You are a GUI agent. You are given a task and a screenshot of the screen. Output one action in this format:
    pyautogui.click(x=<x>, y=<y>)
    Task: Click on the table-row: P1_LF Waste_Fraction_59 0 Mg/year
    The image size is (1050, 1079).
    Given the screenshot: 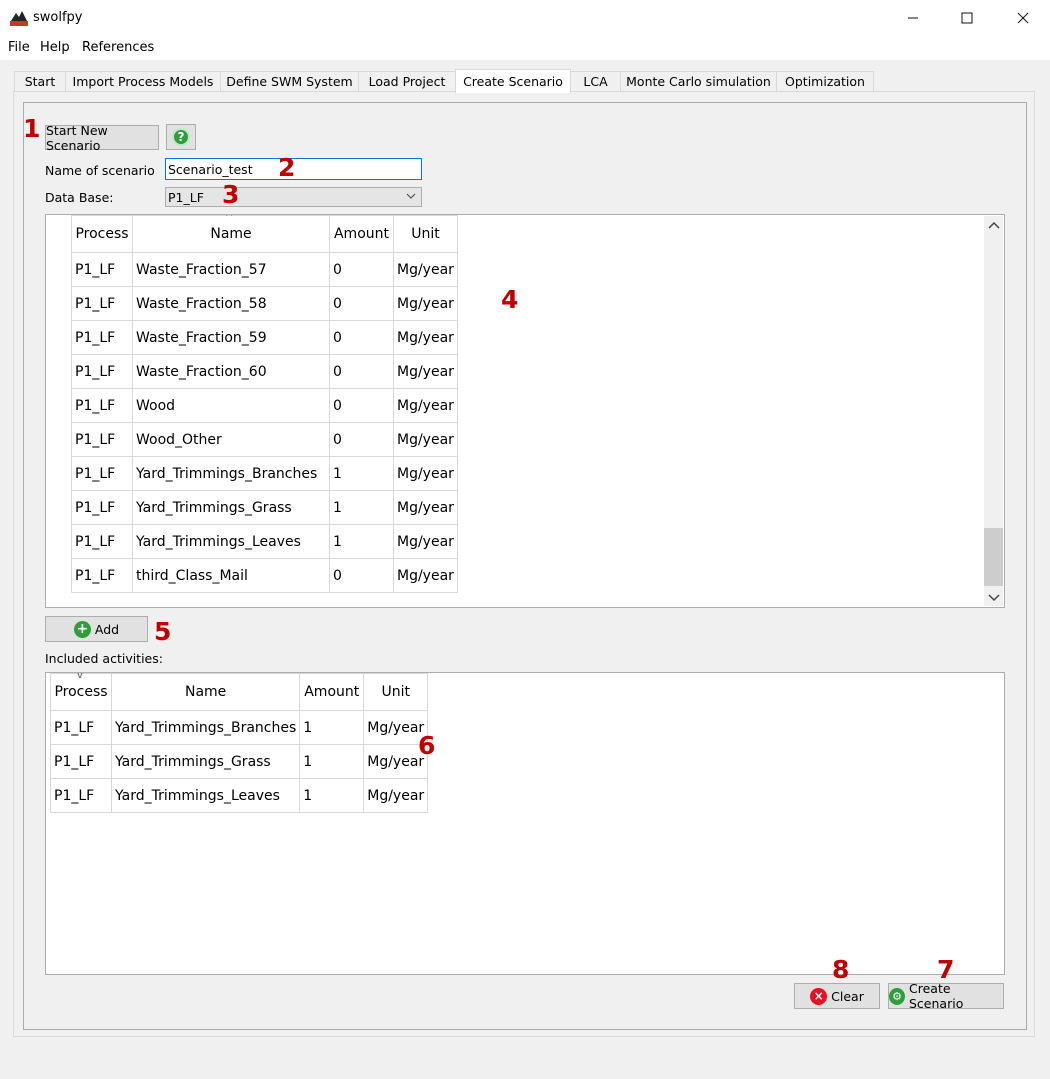 What is the action you would take?
    pyautogui.click(x=264, y=337)
    